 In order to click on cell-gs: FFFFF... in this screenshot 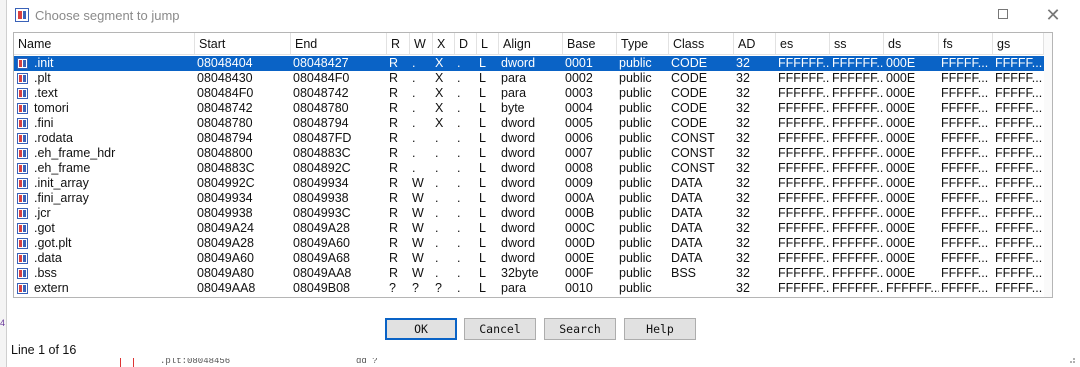, I will do `click(1019, 258)`.